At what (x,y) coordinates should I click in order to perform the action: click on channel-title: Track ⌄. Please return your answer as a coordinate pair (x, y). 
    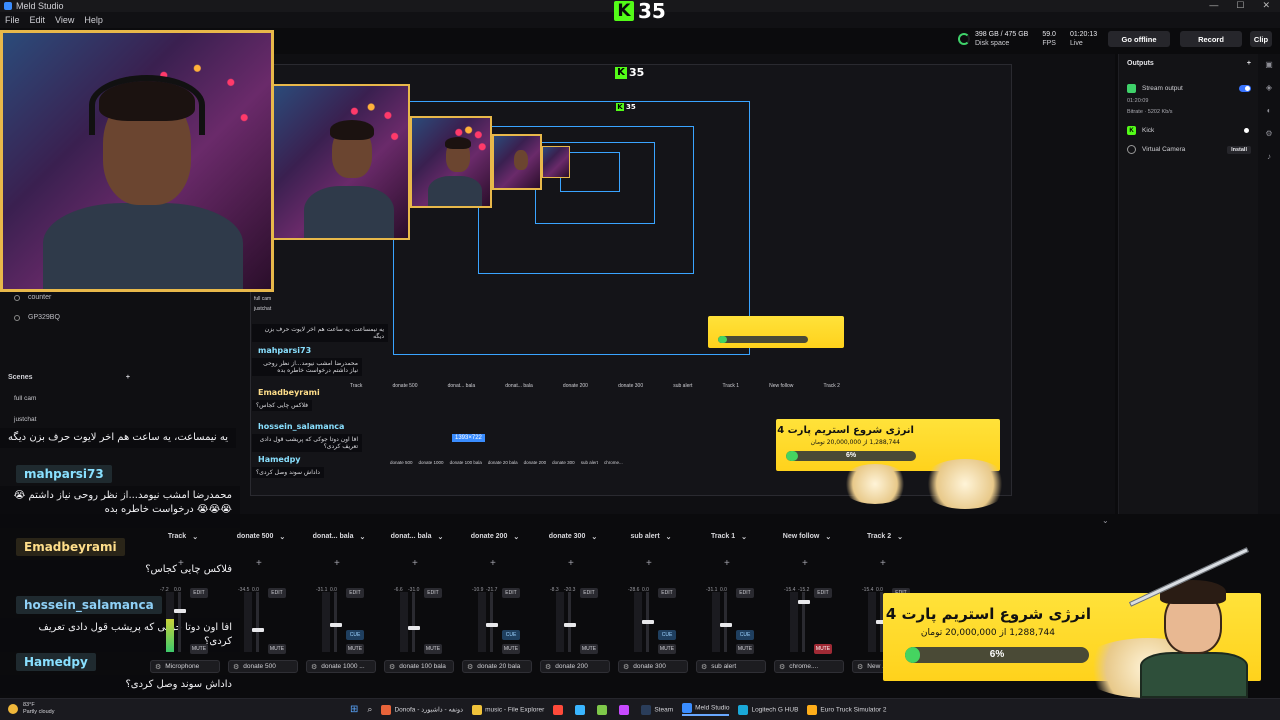
    Looking at the image, I should click on (183, 537).